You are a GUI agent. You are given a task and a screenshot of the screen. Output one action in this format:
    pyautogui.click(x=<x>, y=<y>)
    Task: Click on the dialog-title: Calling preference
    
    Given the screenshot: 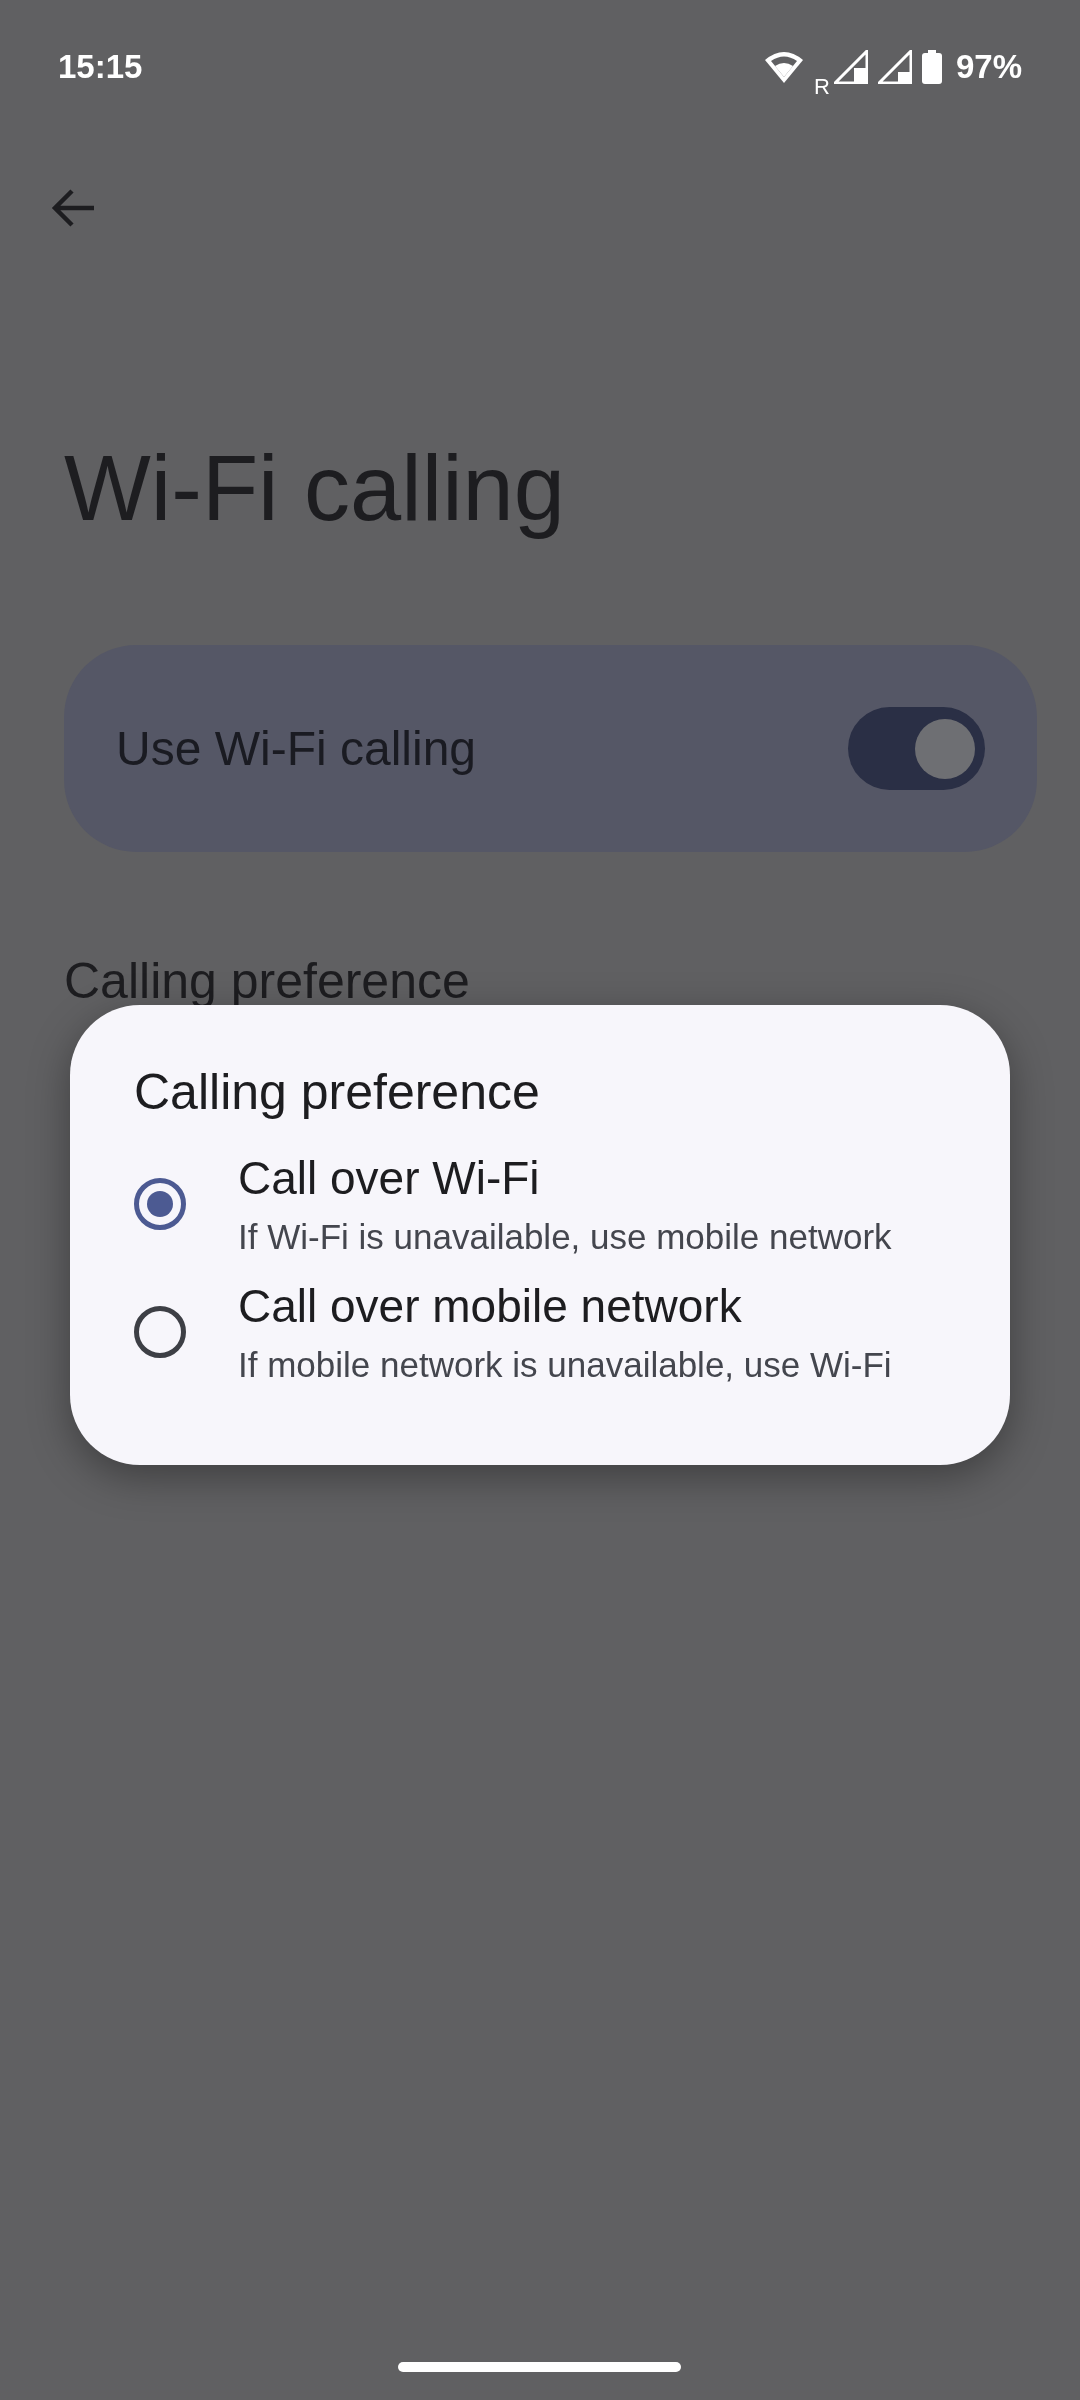 What is the action you would take?
    pyautogui.click(x=337, y=1092)
    